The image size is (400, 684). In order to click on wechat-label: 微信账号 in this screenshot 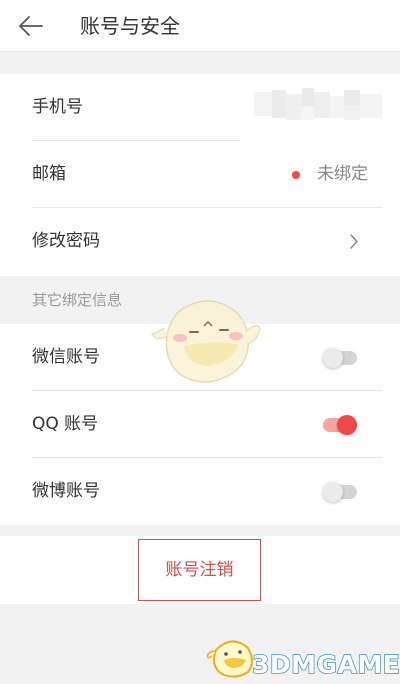, I will do `click(66, 357)`.